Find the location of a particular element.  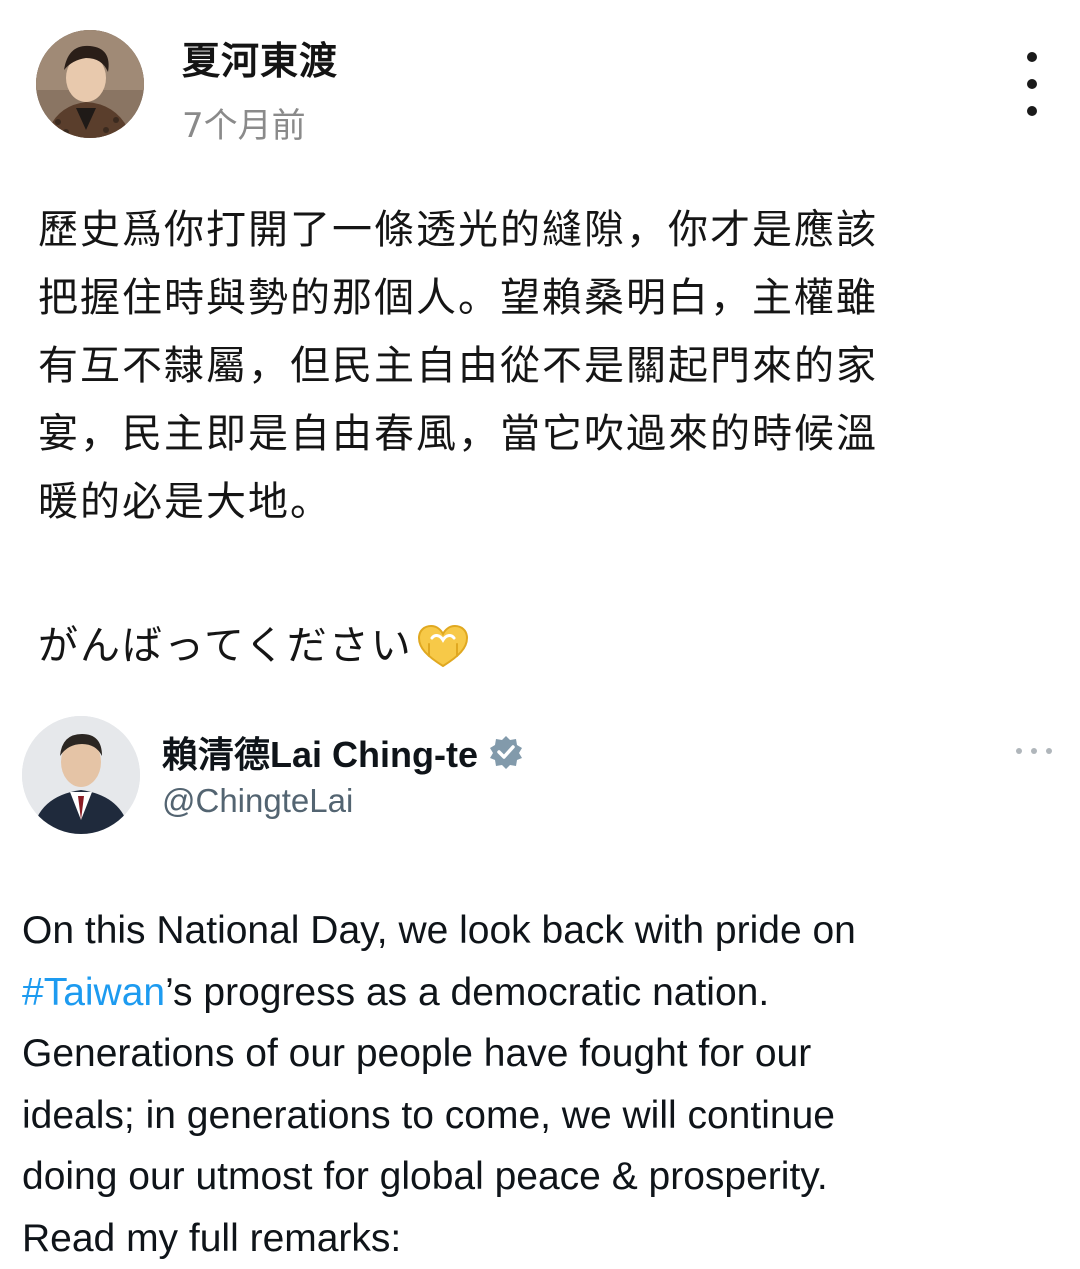

post-body-line: 宴，民主即是自由春風，當它吹過來的時候溫 is located at coordinates (458, 434).